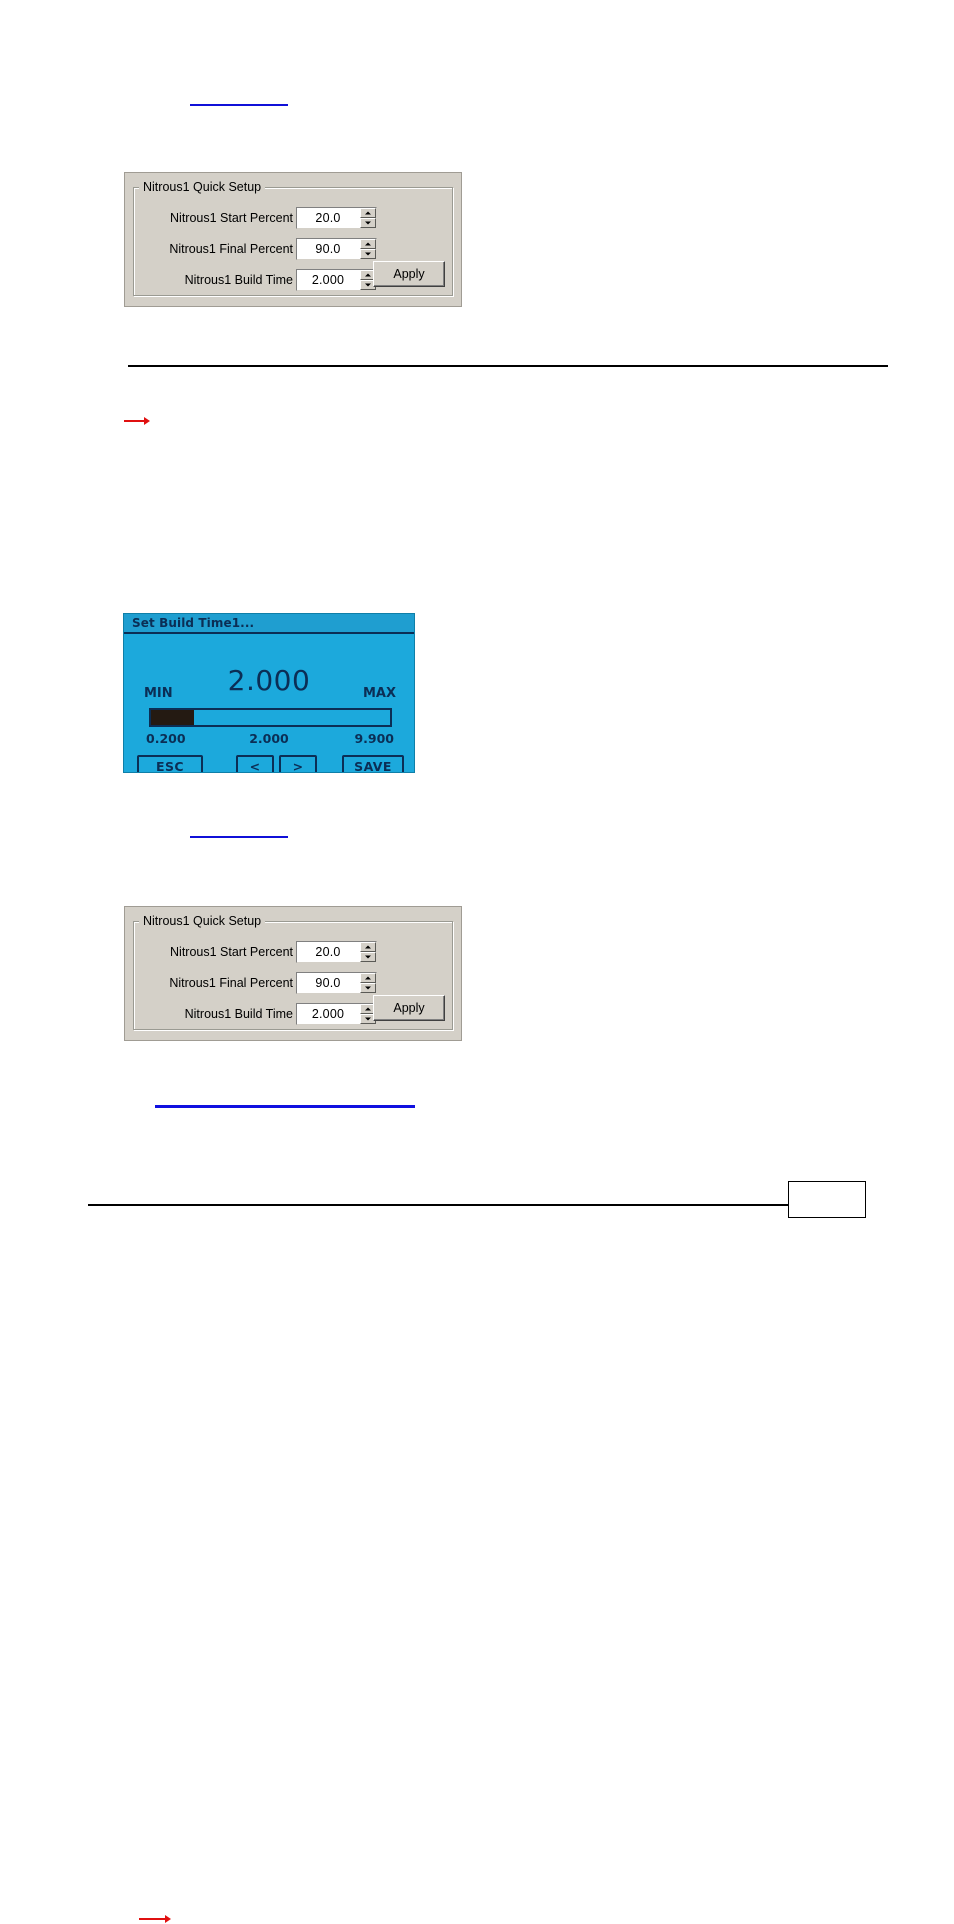  I want to click on esc-button: ESC, so click(170, 763).